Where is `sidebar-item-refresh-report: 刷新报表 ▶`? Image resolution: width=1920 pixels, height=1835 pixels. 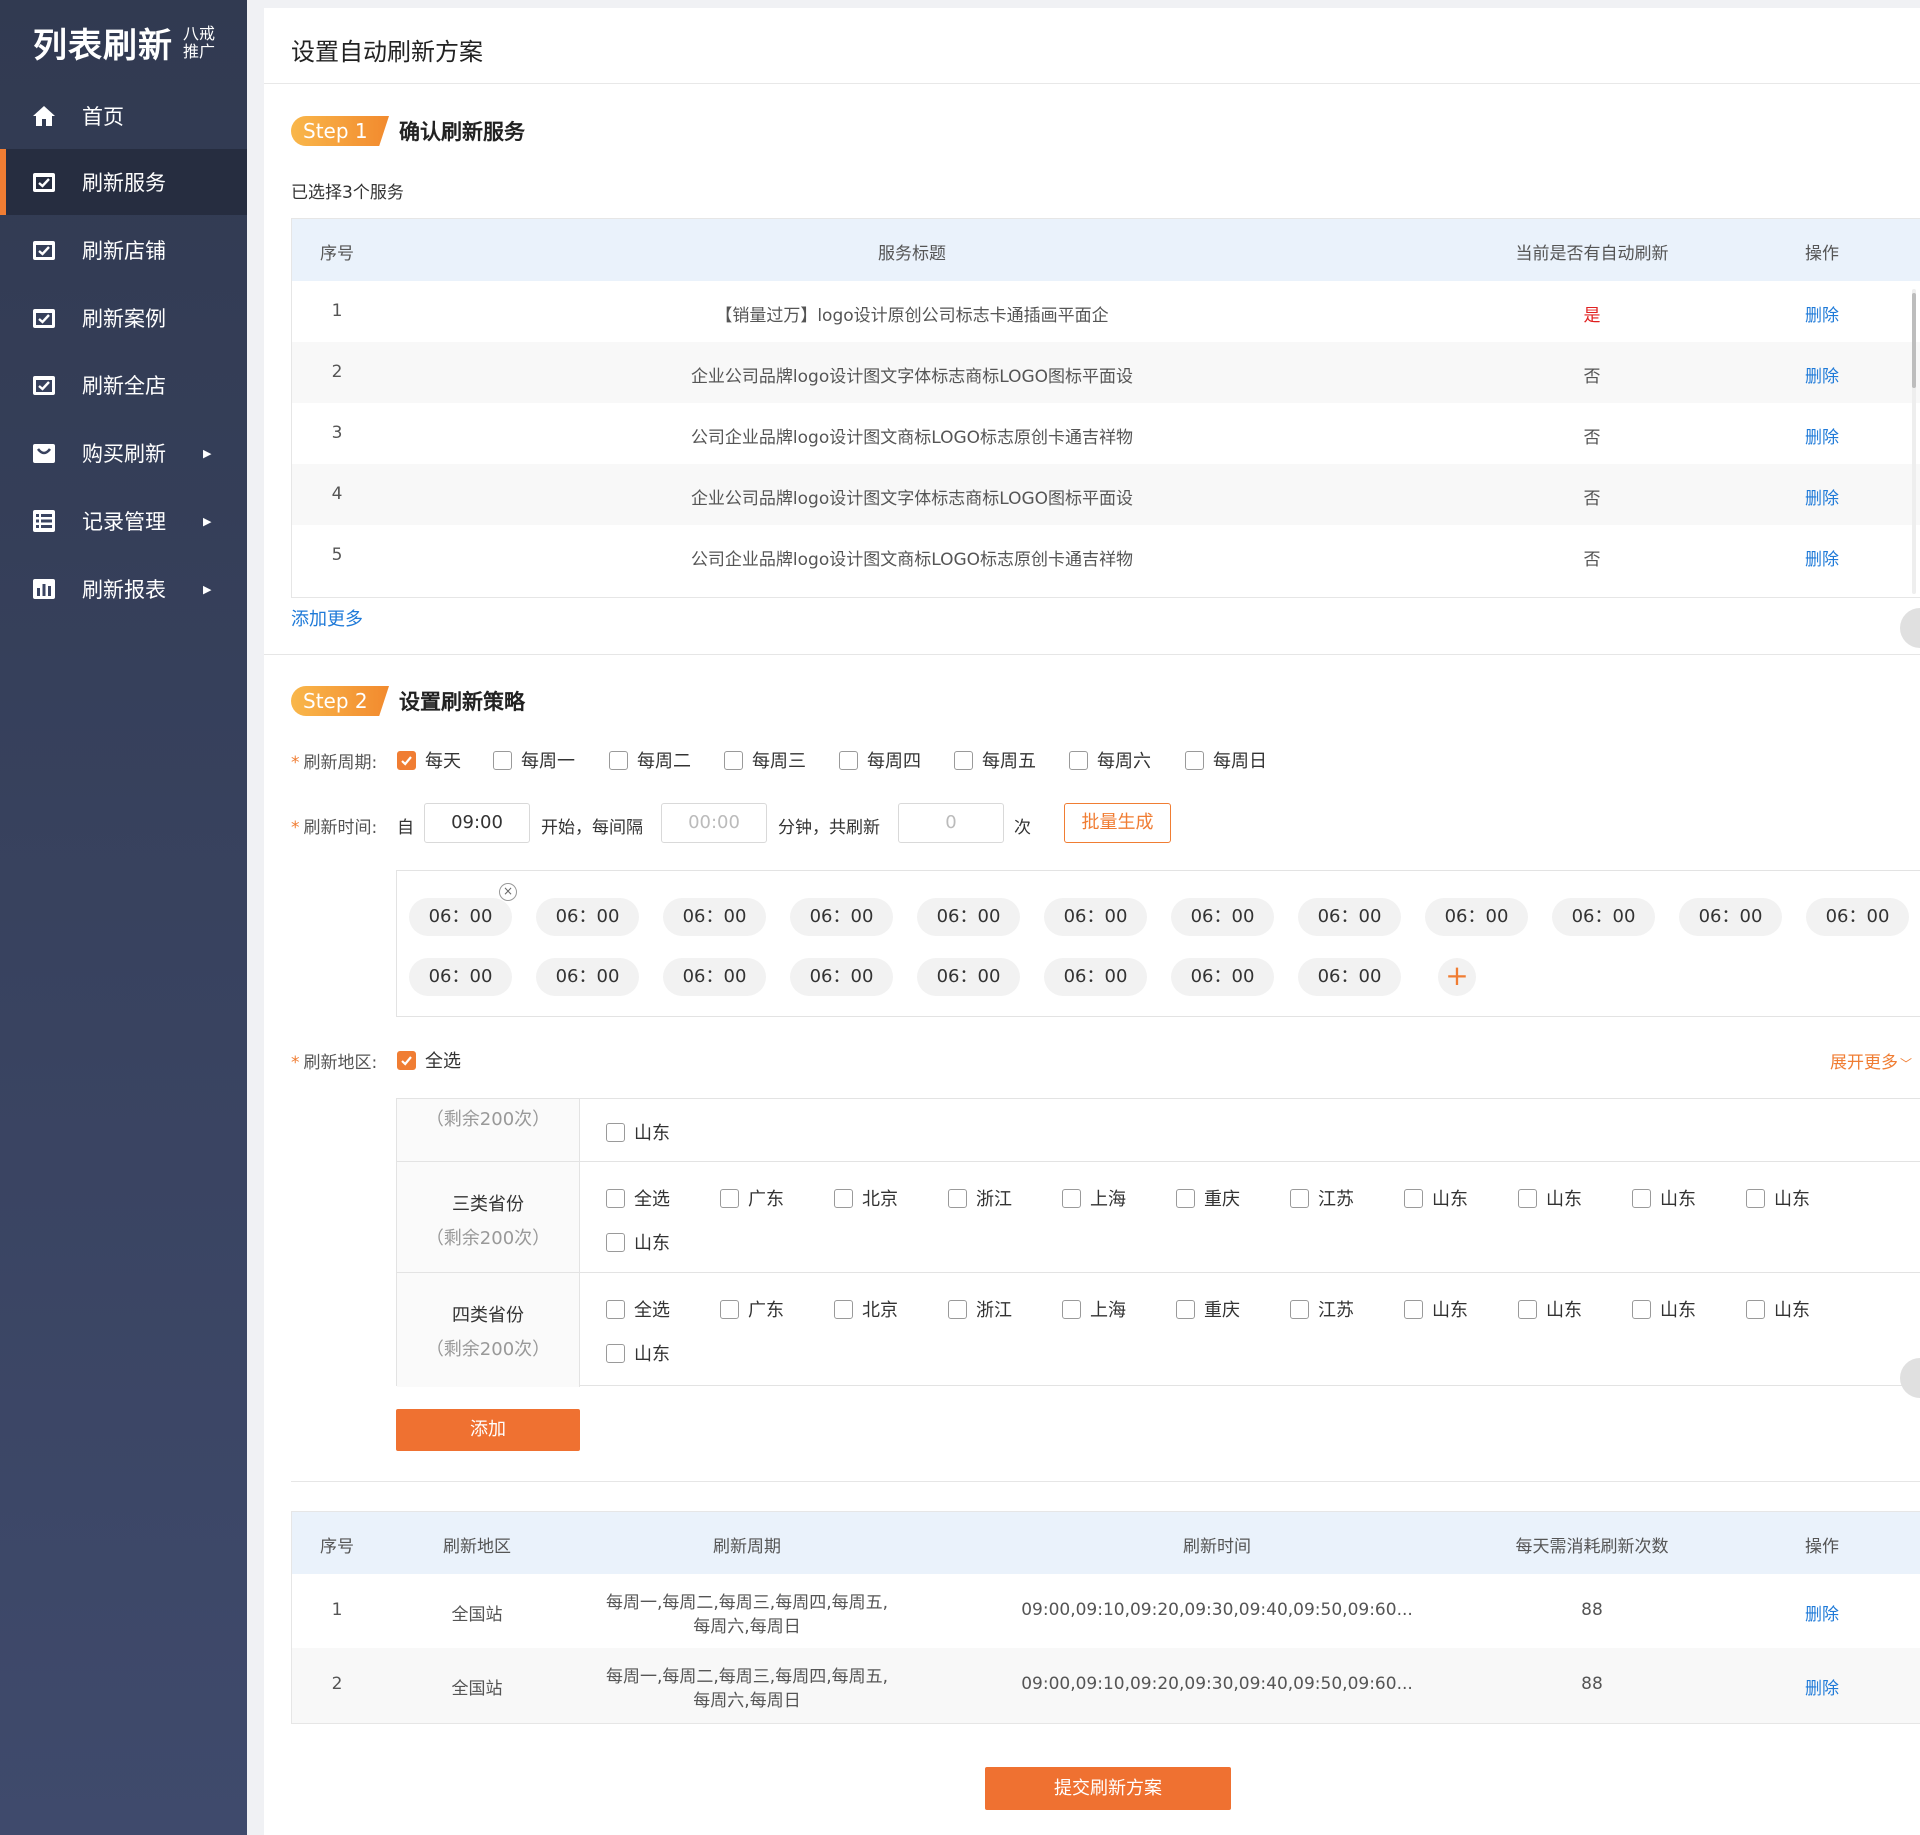
sidebar-item-refresh-report: 刷新报表 ▶ is located at coordinates (123, 589).